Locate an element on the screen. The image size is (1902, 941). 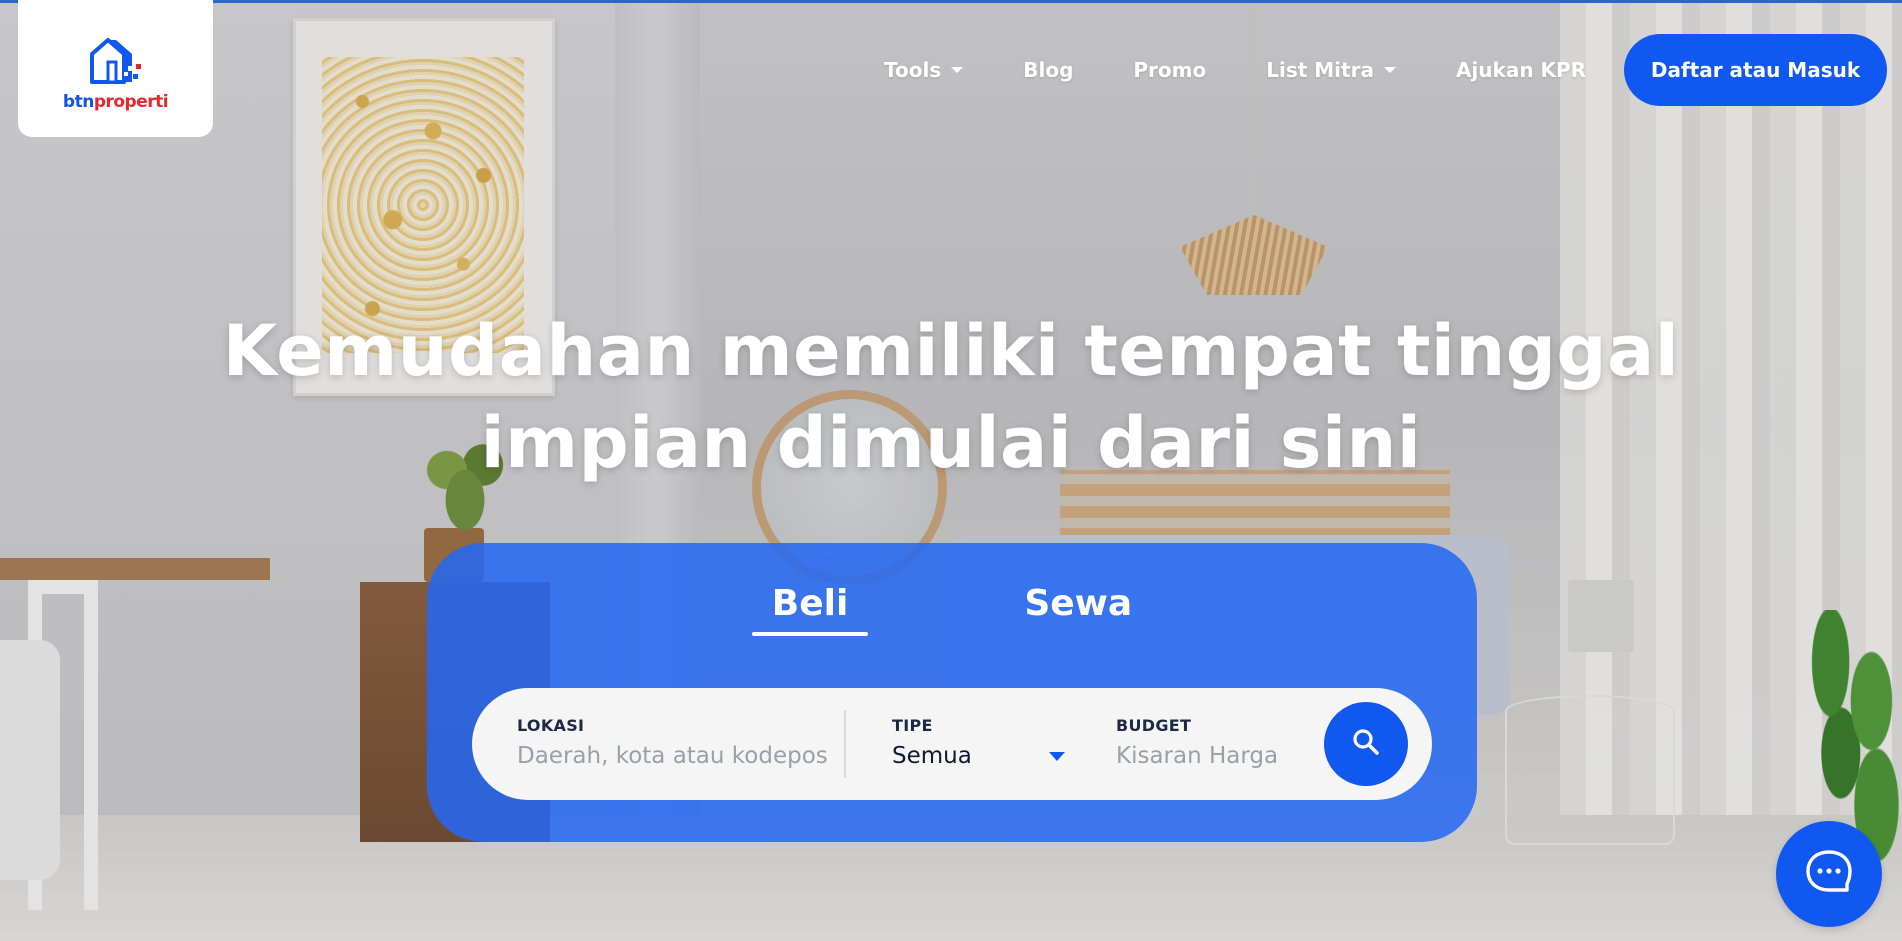
lokasi-field: LOKASI Daerah, kota atau kodepos is located at coordinates (687, 742).